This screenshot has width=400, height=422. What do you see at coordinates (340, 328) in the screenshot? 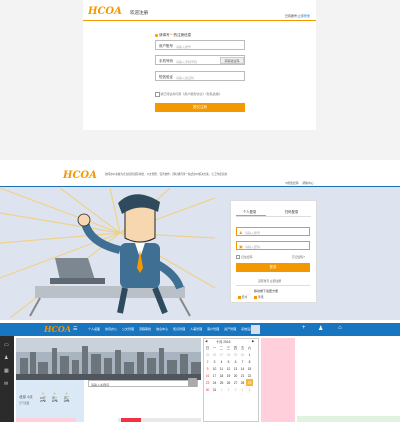
I see `home-icon: ⌂` at bounding box center [340, 328].